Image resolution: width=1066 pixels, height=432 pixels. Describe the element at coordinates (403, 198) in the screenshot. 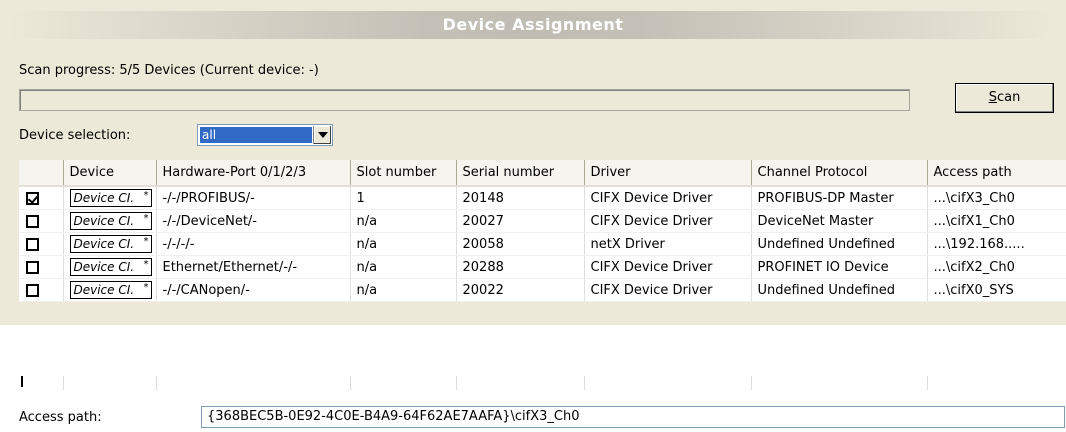

I see `slot-number-cell: 1` at that location.